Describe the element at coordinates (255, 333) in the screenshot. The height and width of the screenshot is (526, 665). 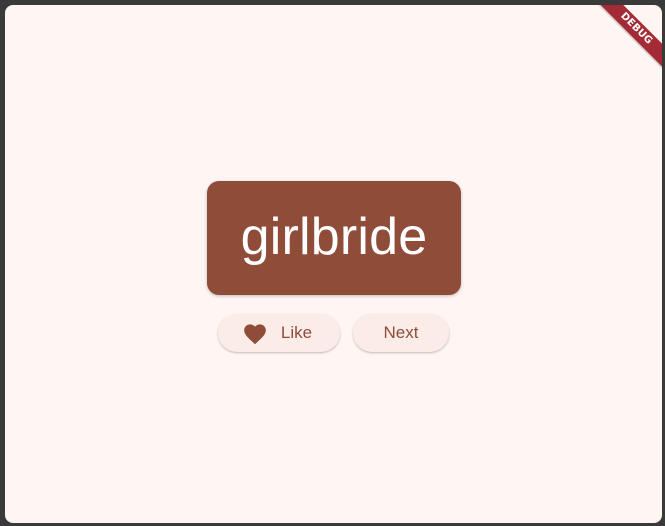
I see `heart-icon` at that location.